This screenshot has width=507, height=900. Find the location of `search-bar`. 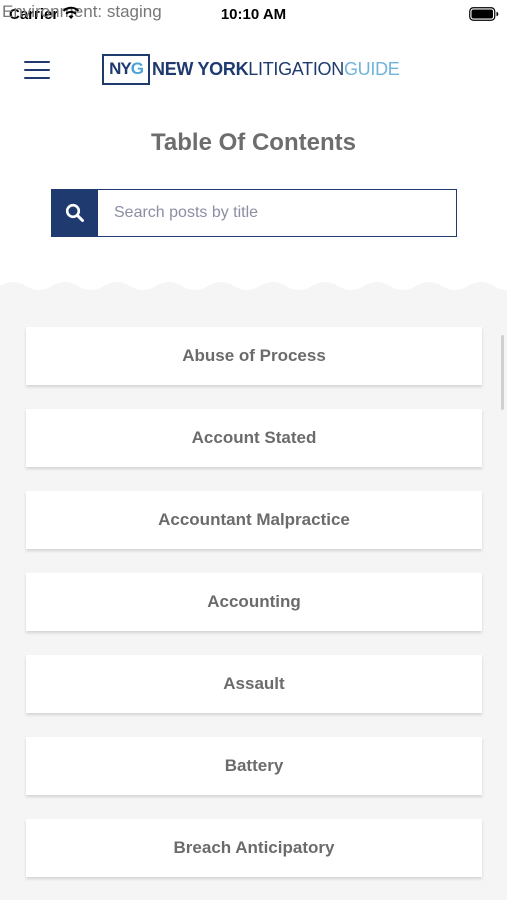

search-bar is located at coordinates (254, 213).